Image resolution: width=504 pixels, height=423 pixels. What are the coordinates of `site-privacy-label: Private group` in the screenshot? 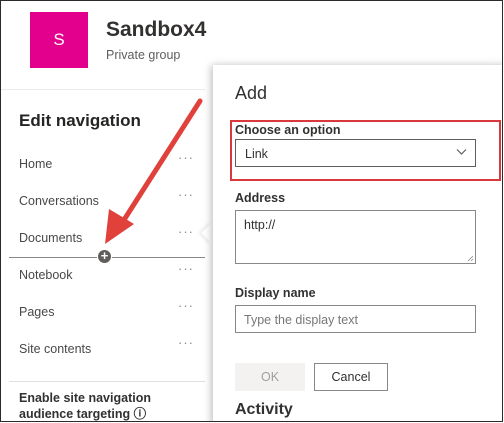 It's located at (143, 55).